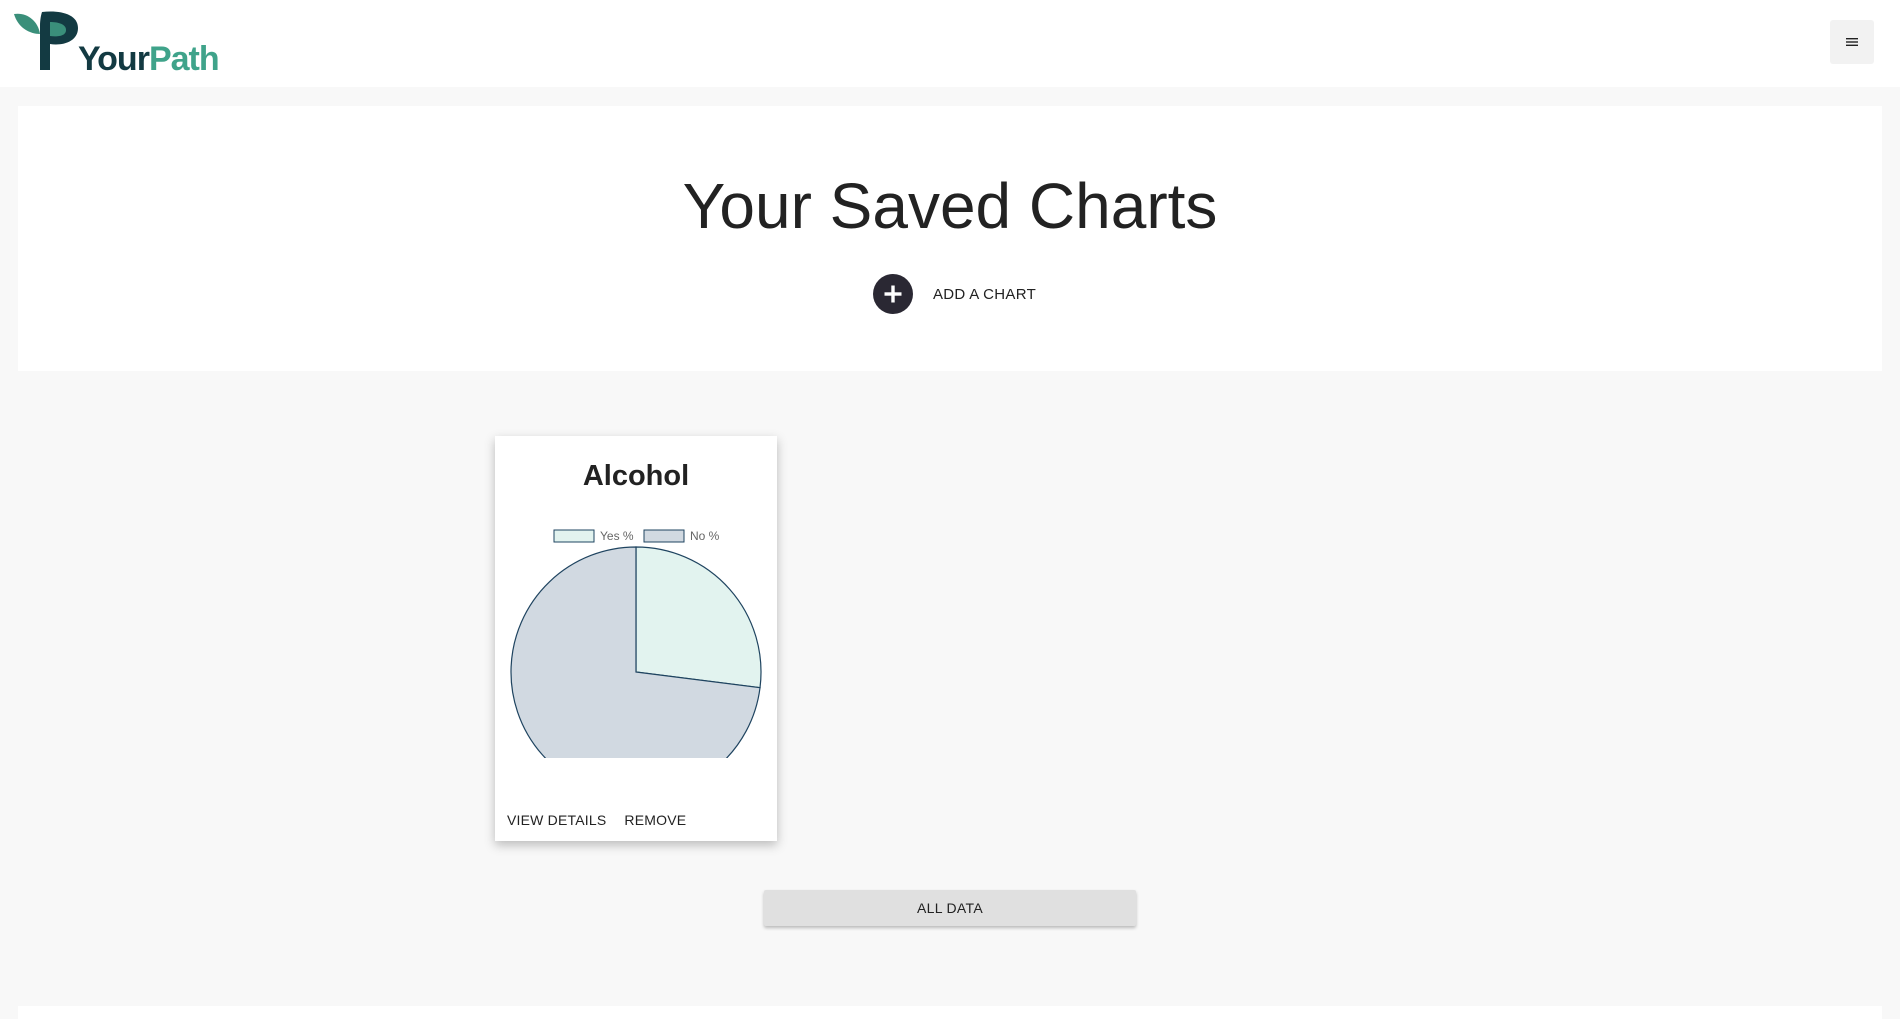 The width and height of the screenshot is (1900, 1019). Describe the element at coordinates (984, 294) in the screenshot. I see `add-chart-label: ADD A CHART` at that location.